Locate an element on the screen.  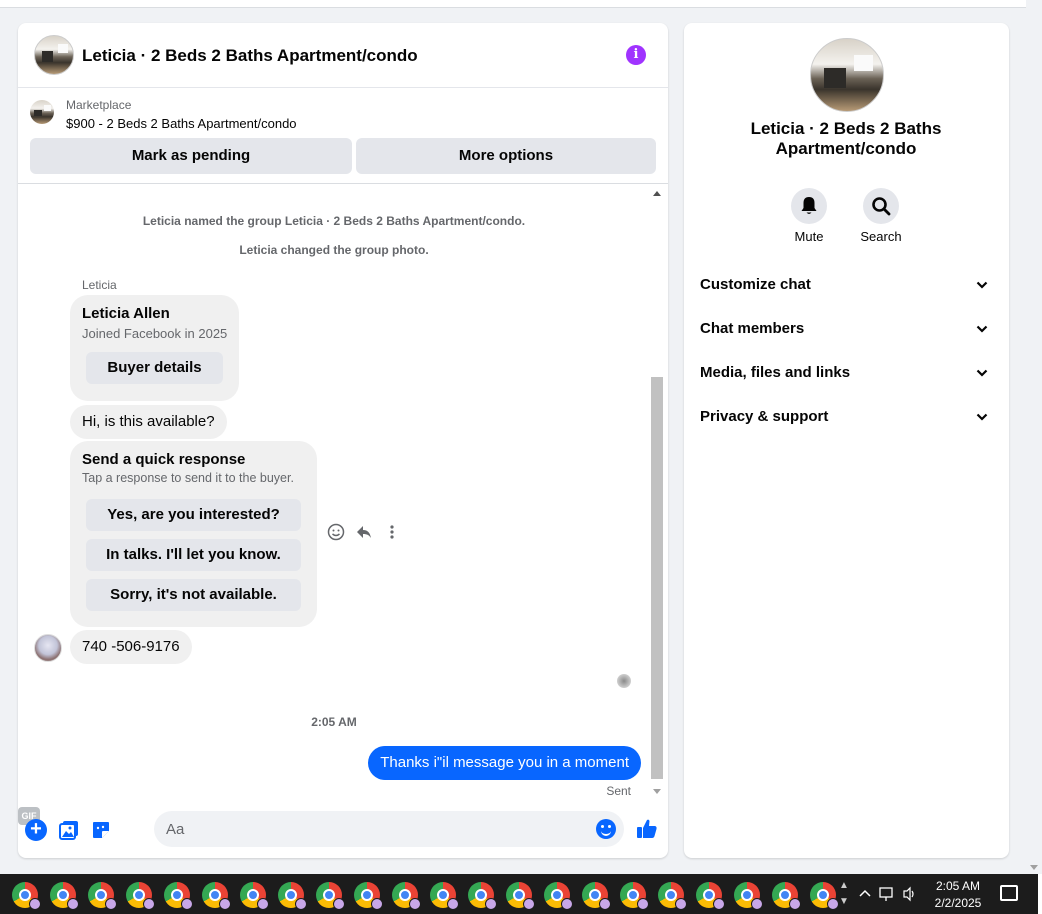
buyer-joined: Joined Facebook in 2025 is located at coordinates (155, 333).